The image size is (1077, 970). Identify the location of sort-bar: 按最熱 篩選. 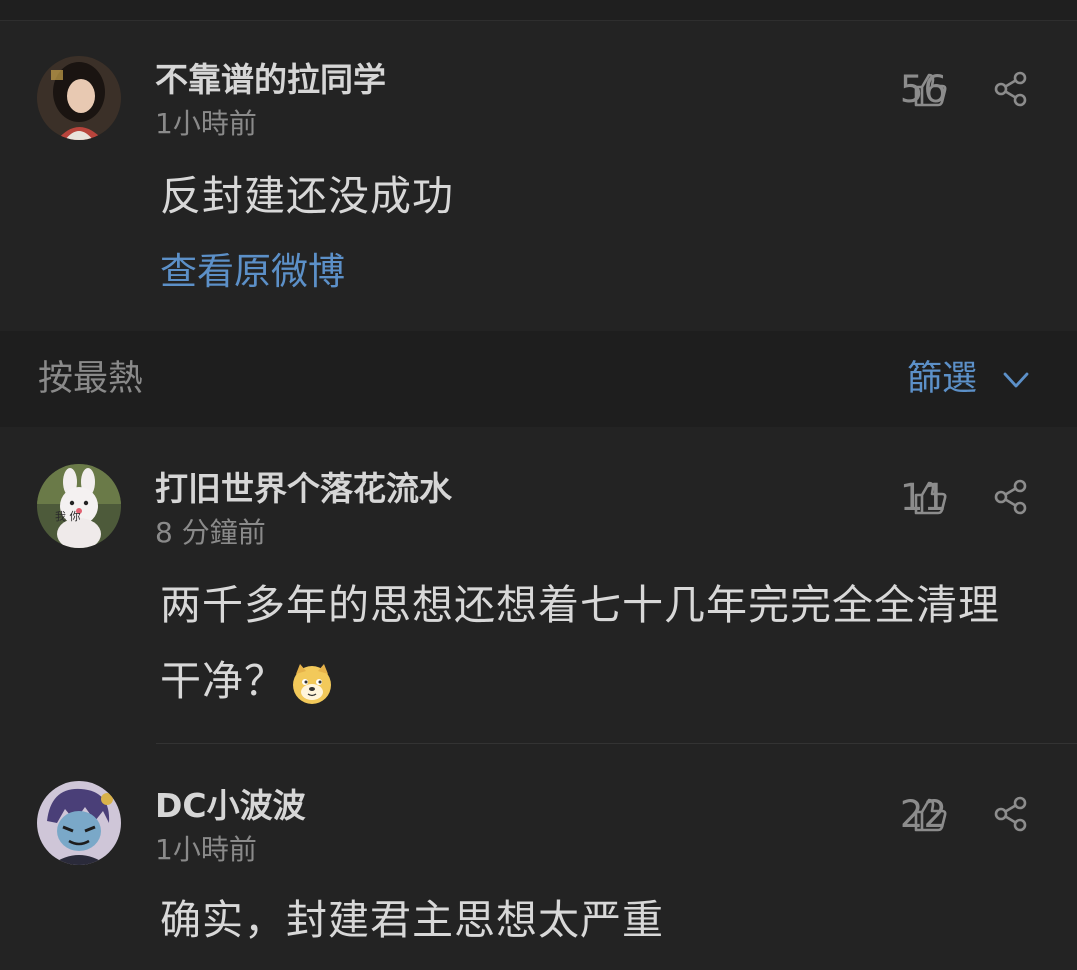
(538, 379).